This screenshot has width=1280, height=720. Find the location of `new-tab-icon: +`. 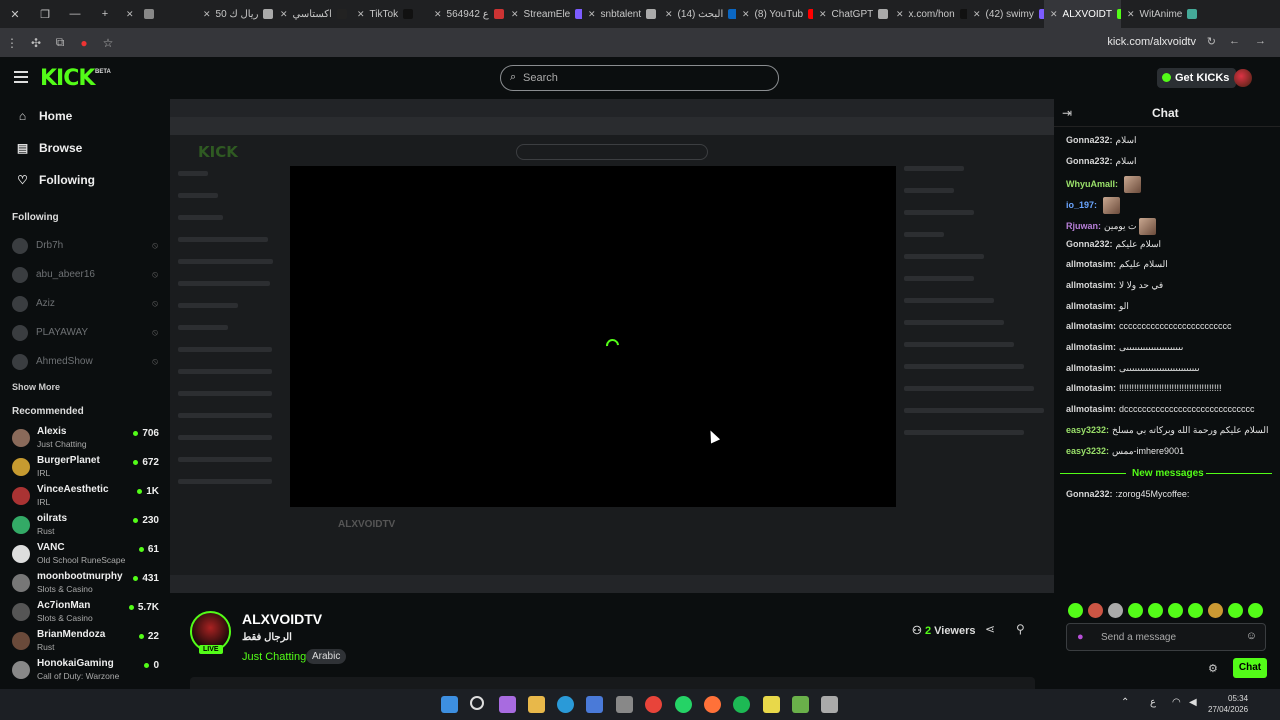

new-tab-icon: + is located at coordinates (105, 14).